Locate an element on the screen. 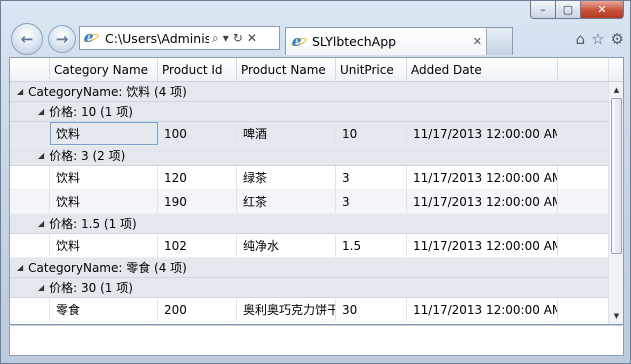 The image size is (631, 364). address-controls: ⌕ ▾ ↻ ✕ is located at coordinates (234, 38).